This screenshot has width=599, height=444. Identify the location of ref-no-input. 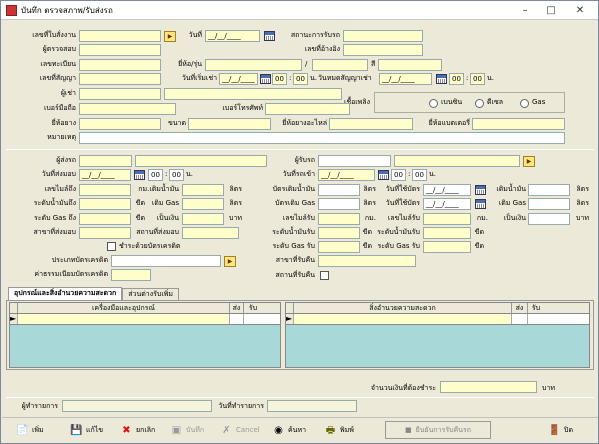
(383, 50).